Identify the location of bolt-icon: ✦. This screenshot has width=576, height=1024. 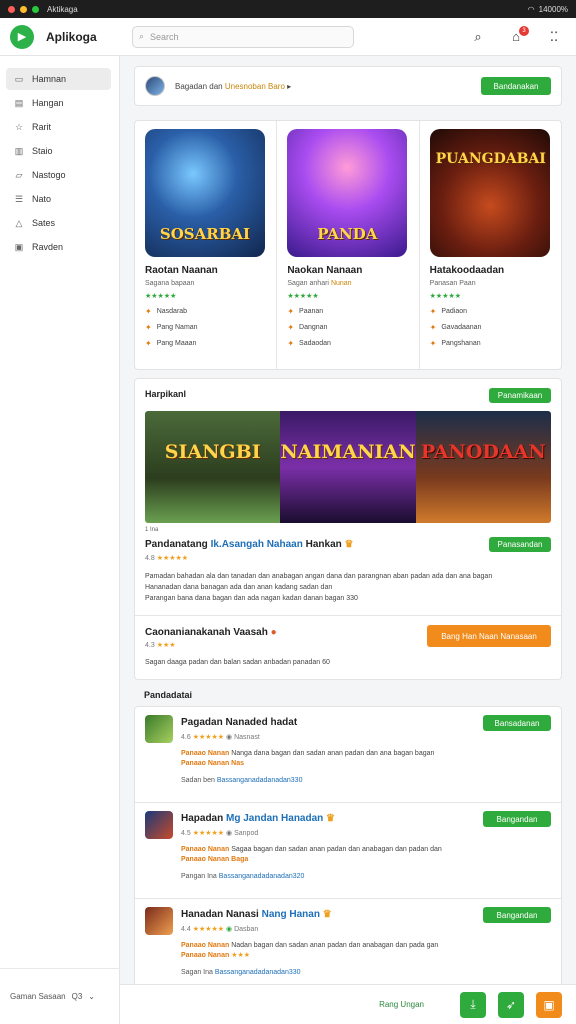
(291, 327).